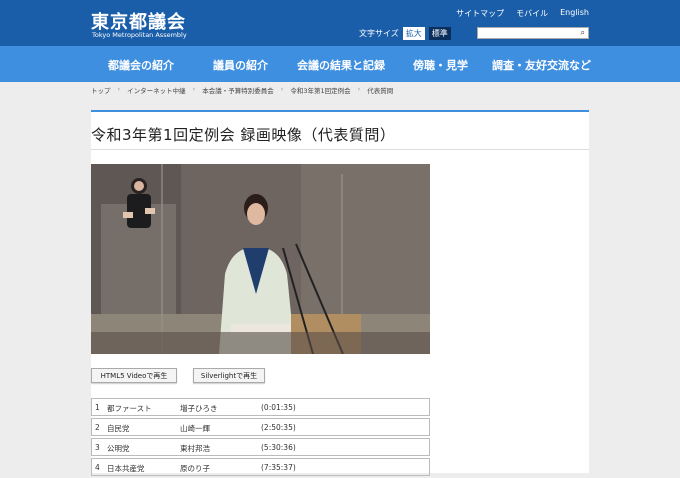 Image resolution: width=680 pixels, height=478 pixels. What do you see at coordinates (199, 408) in the screenshot?
I see `row-speaker: 増子ひろき` at bounding box center [199, 408].